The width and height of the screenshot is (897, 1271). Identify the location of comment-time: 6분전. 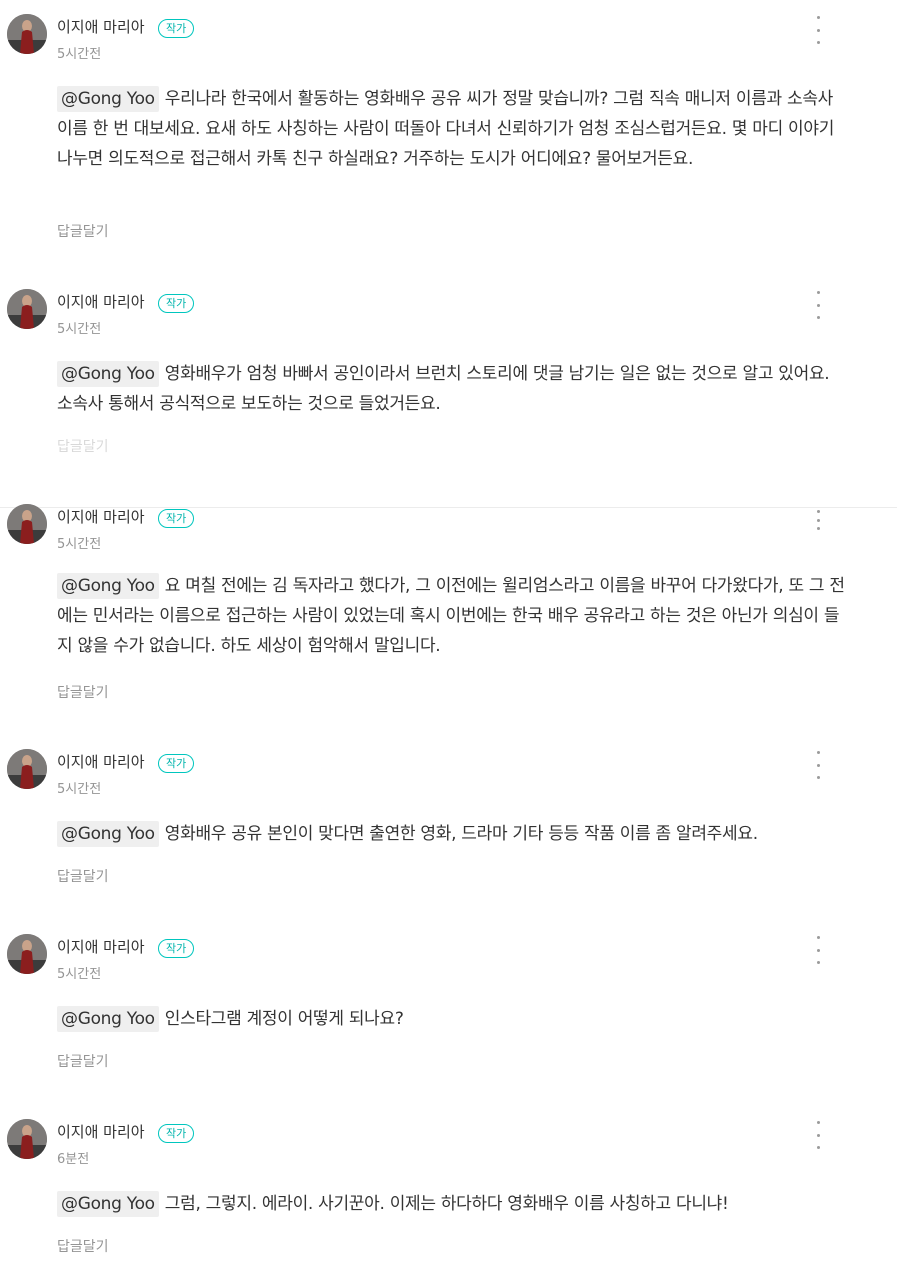
(73, 1159).